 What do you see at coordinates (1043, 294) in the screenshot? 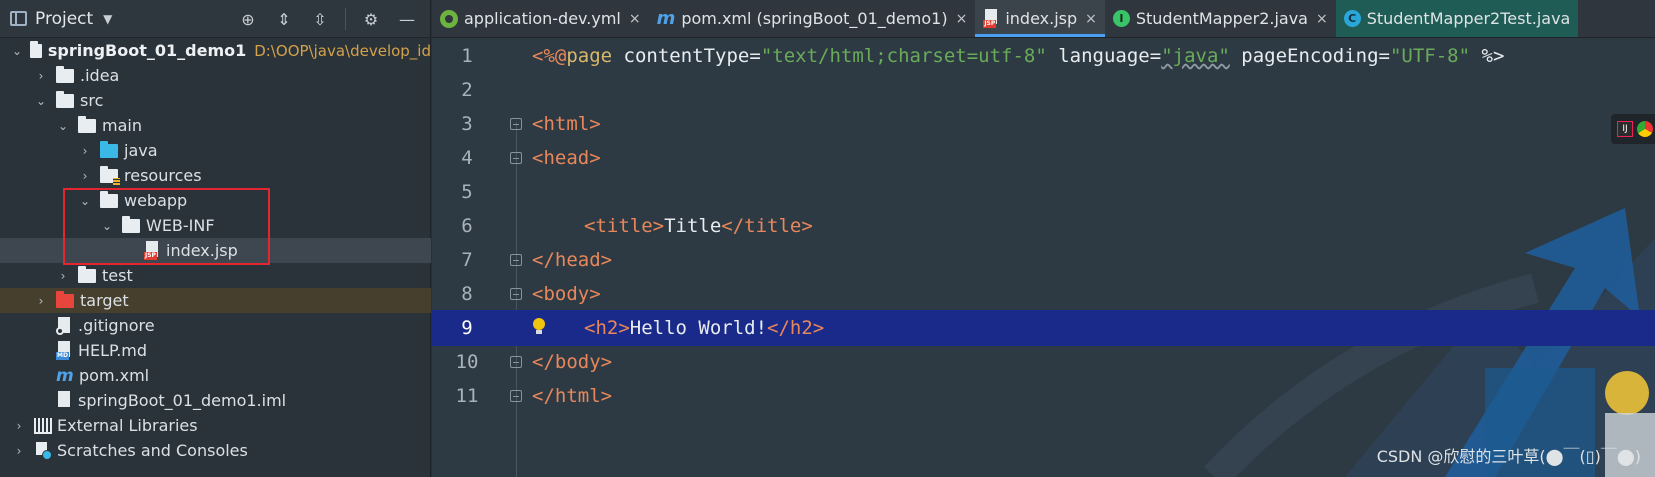
I see `code-line-8: 8 <body>` at bounding box center [1043, 294].